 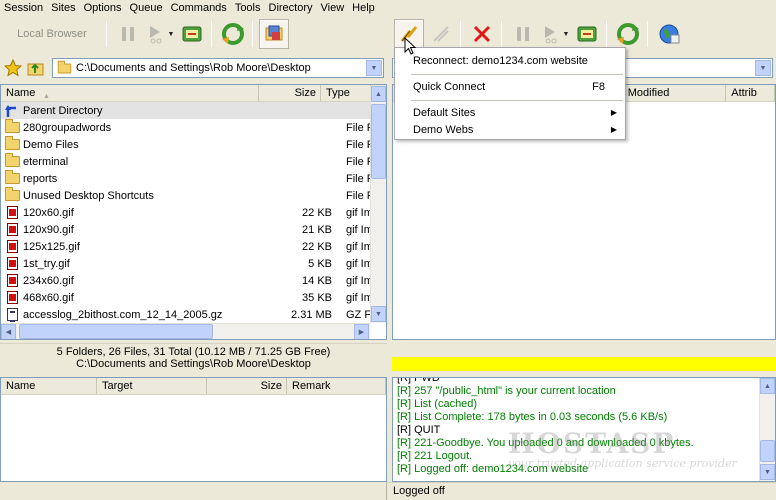 I want to click on sort-ascending-icon: ▲, so click(x=46, y=96).